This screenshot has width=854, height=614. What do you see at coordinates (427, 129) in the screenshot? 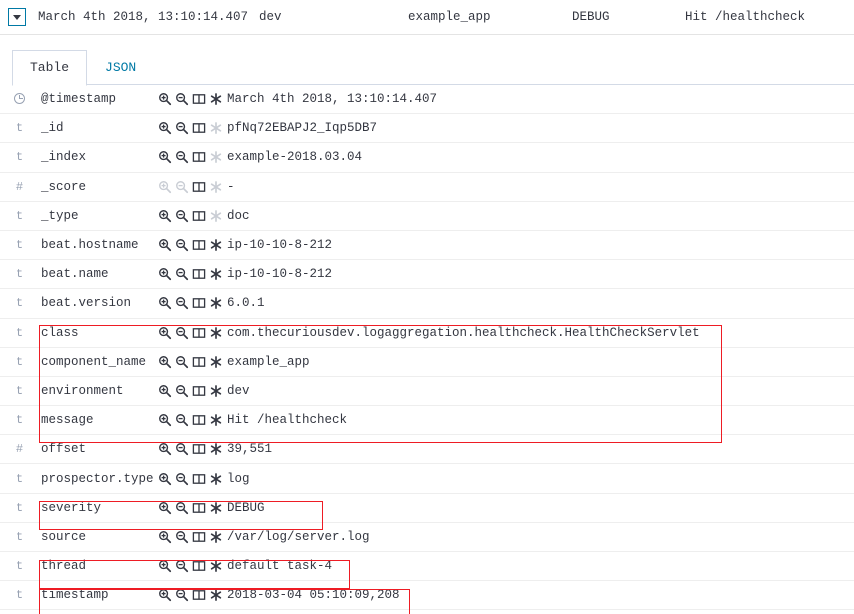
I see `field-row: t _id pfNq72EBAPJ2_Iqp5DB7` at bounding box center [427, 129].